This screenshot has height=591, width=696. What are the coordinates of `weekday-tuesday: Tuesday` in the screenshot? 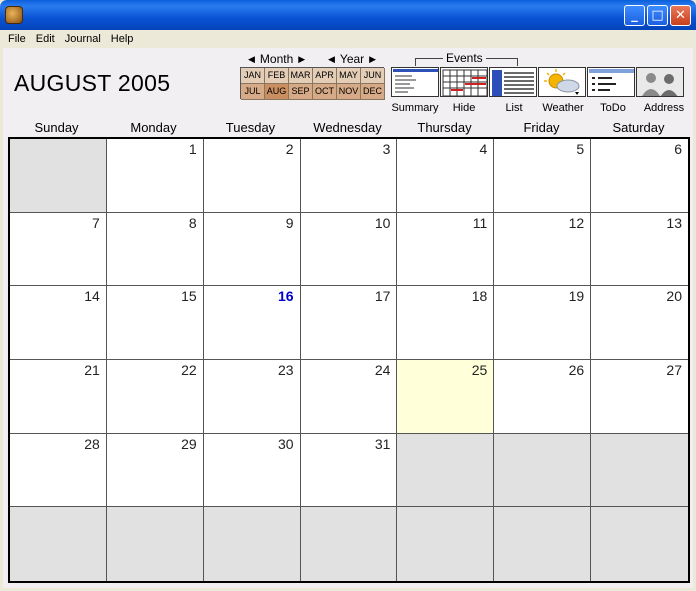 It's located at (250, 127).